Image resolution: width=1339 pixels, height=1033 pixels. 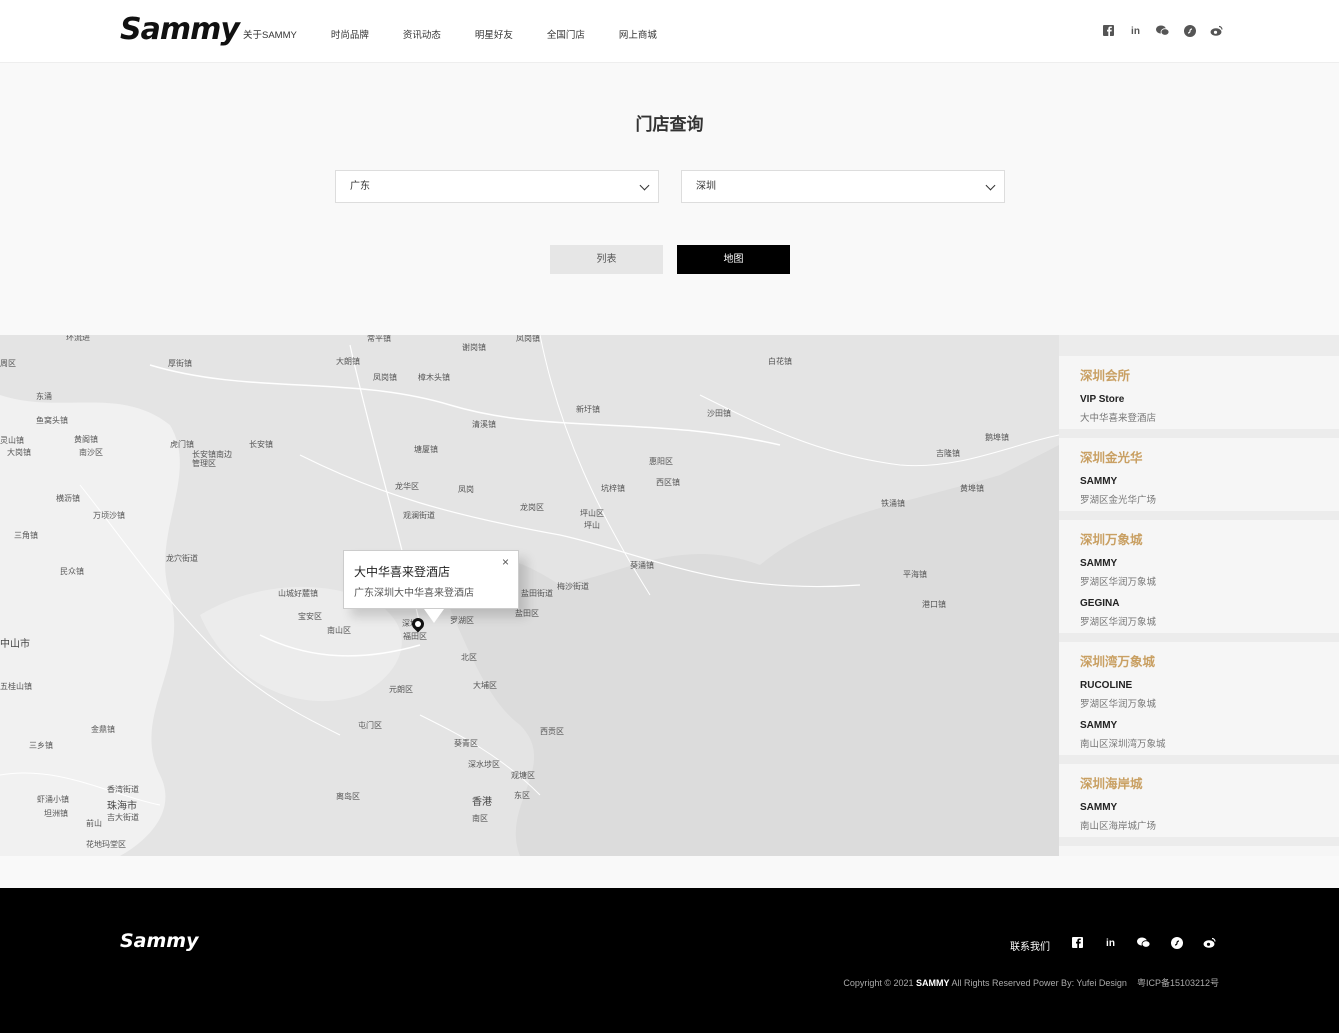 I want to click on map-label: 葵涌镇, so click(x=642, y=565).